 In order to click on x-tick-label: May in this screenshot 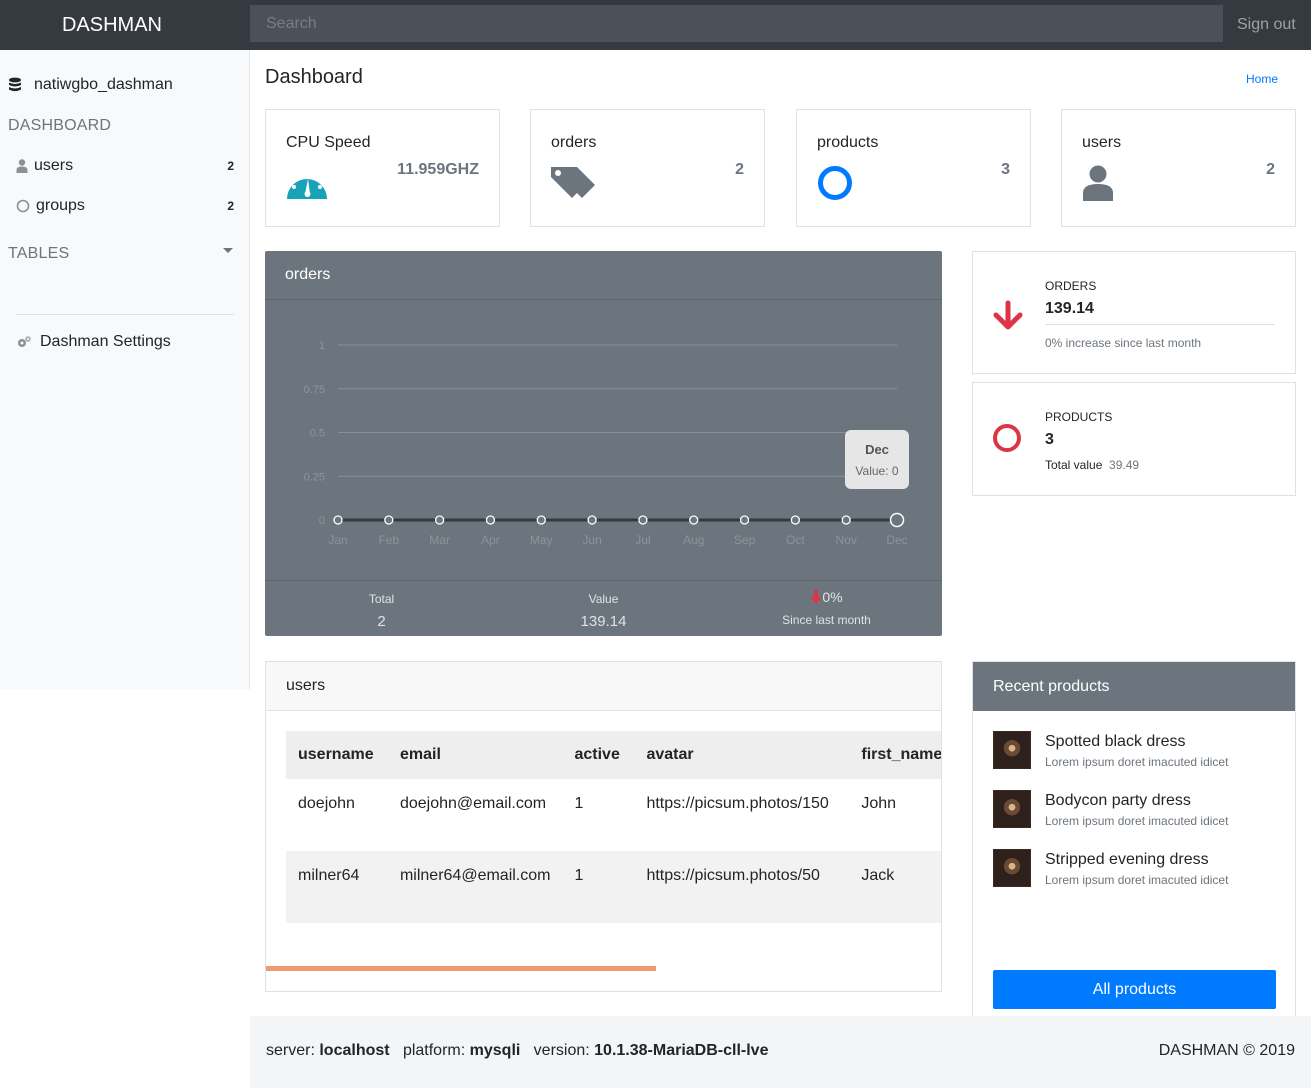, I will do `click(541, 540)`.